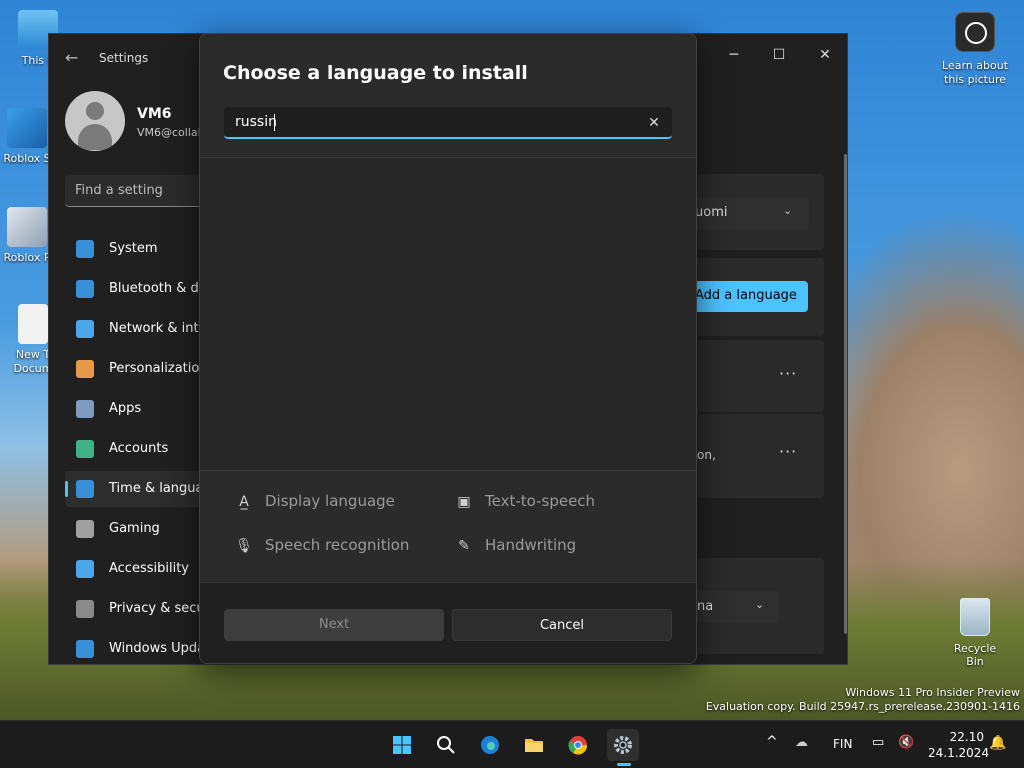 This screenshot has width=1024, height=768. Describe the element at coordinates (711, 212) in the screenshot. I see `region-dropdown-value: uomi` at that location.